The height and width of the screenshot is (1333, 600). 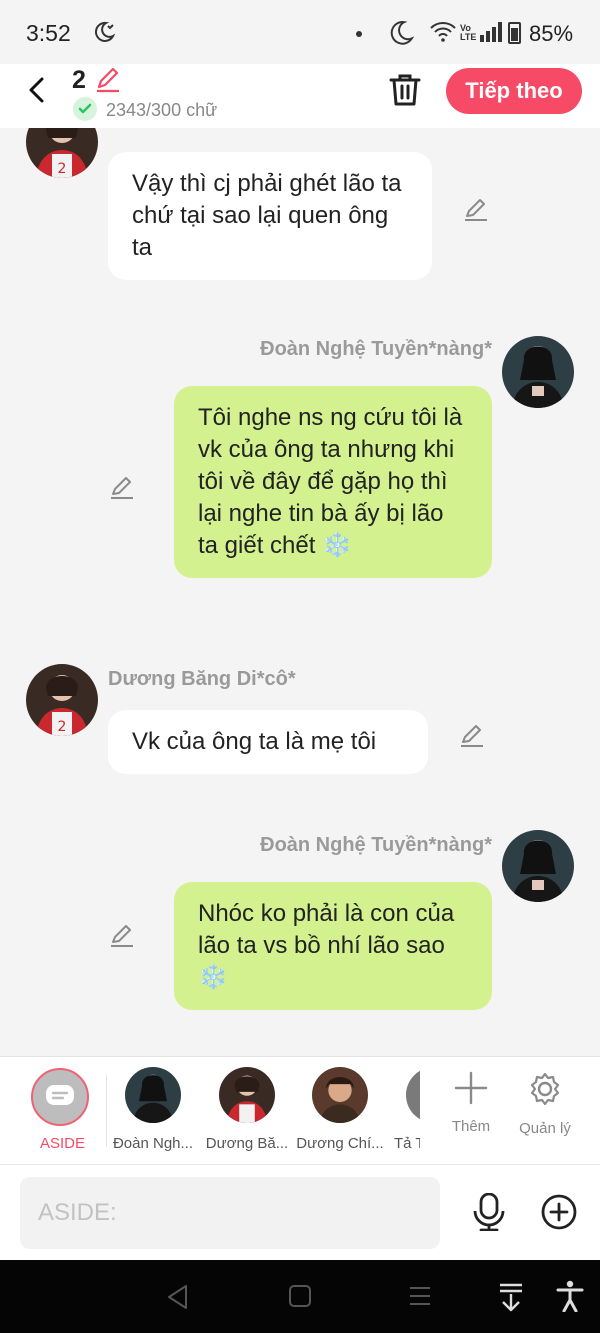 I want to click on word-count: 2343/300 chữ, so click(x=162, y=110).